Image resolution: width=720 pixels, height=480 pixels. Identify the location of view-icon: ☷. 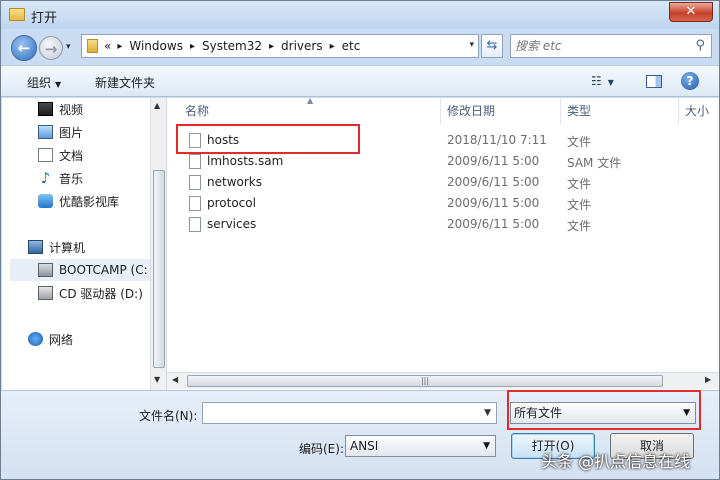
(596, 81).